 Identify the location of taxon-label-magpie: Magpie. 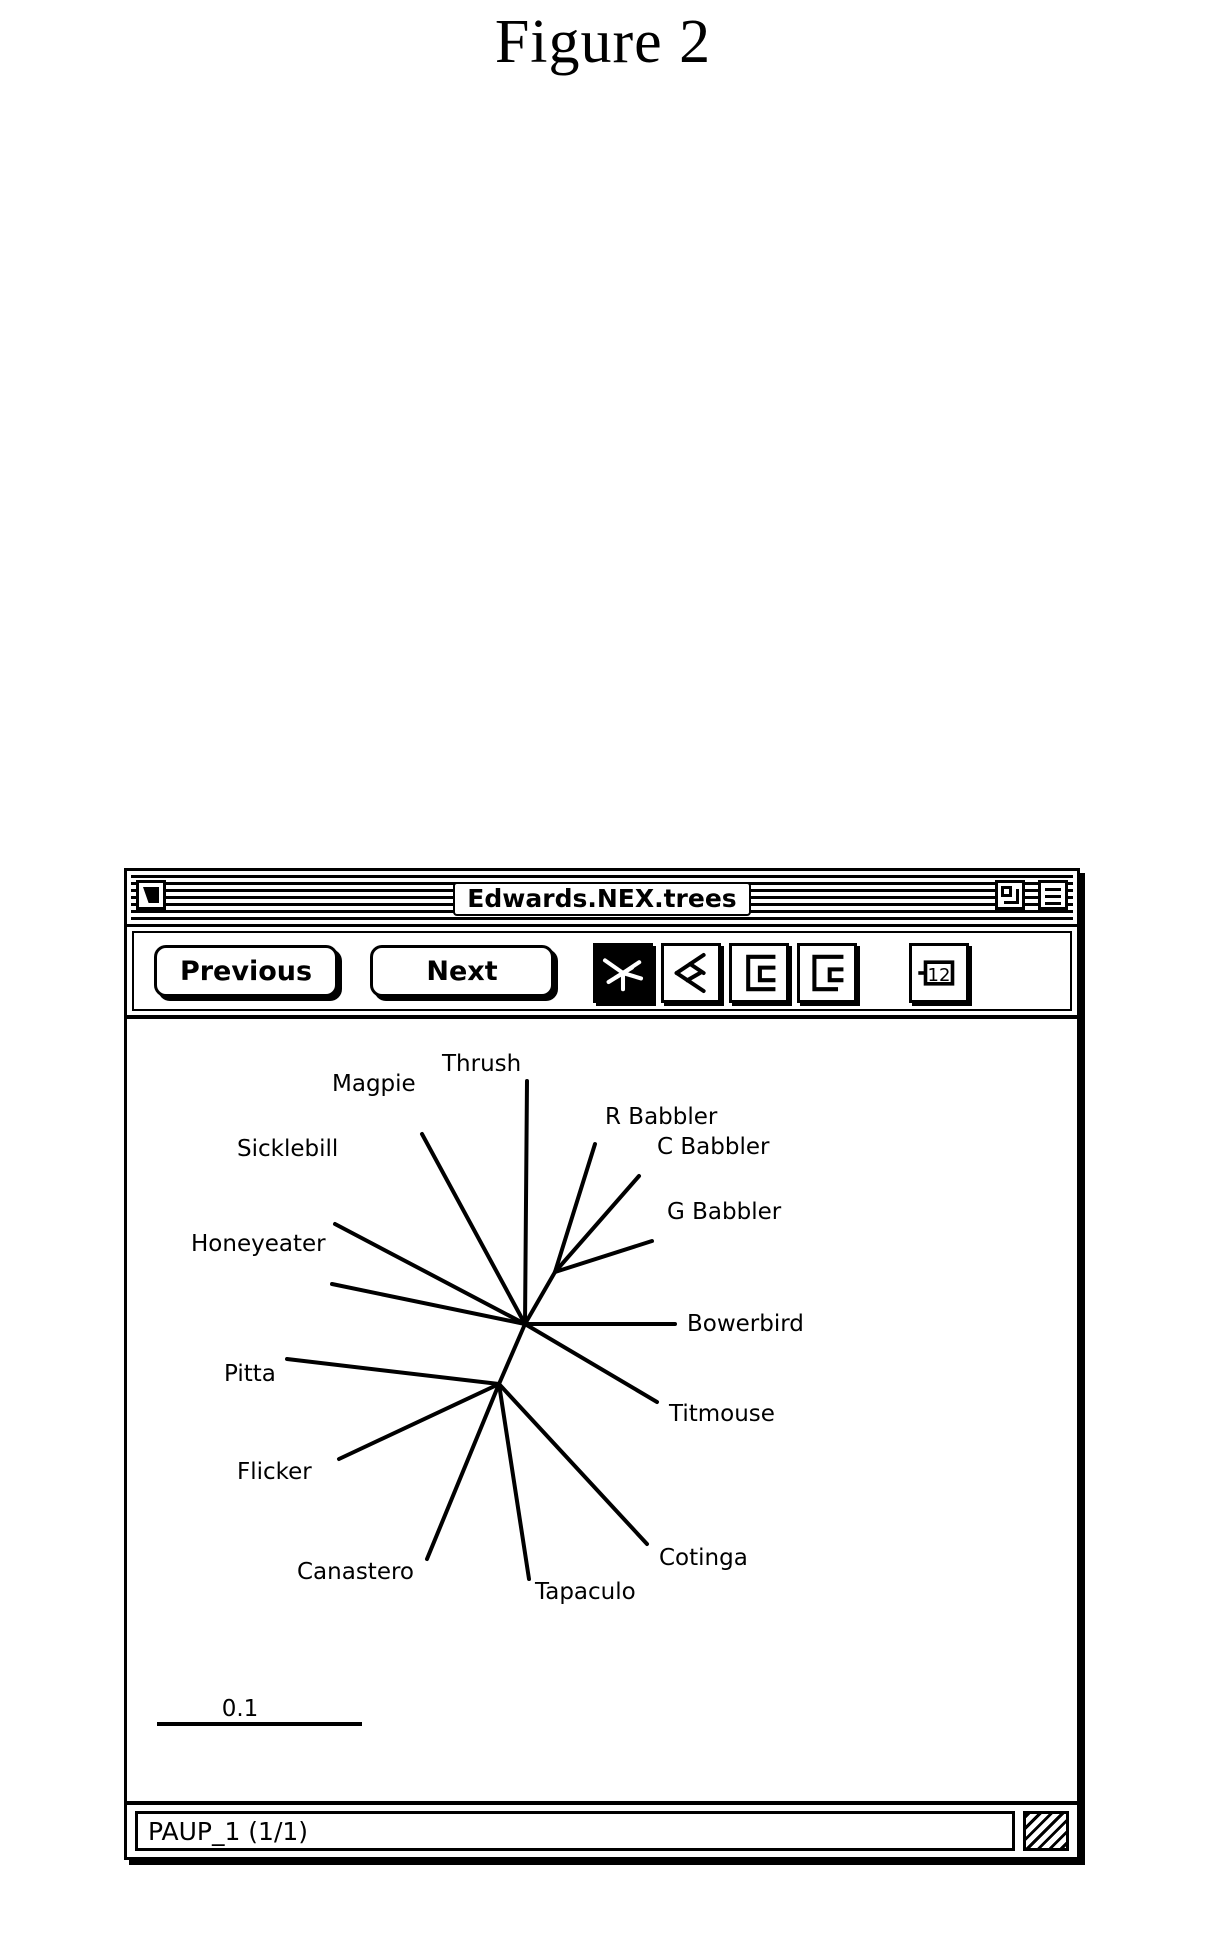
(374, 1084).